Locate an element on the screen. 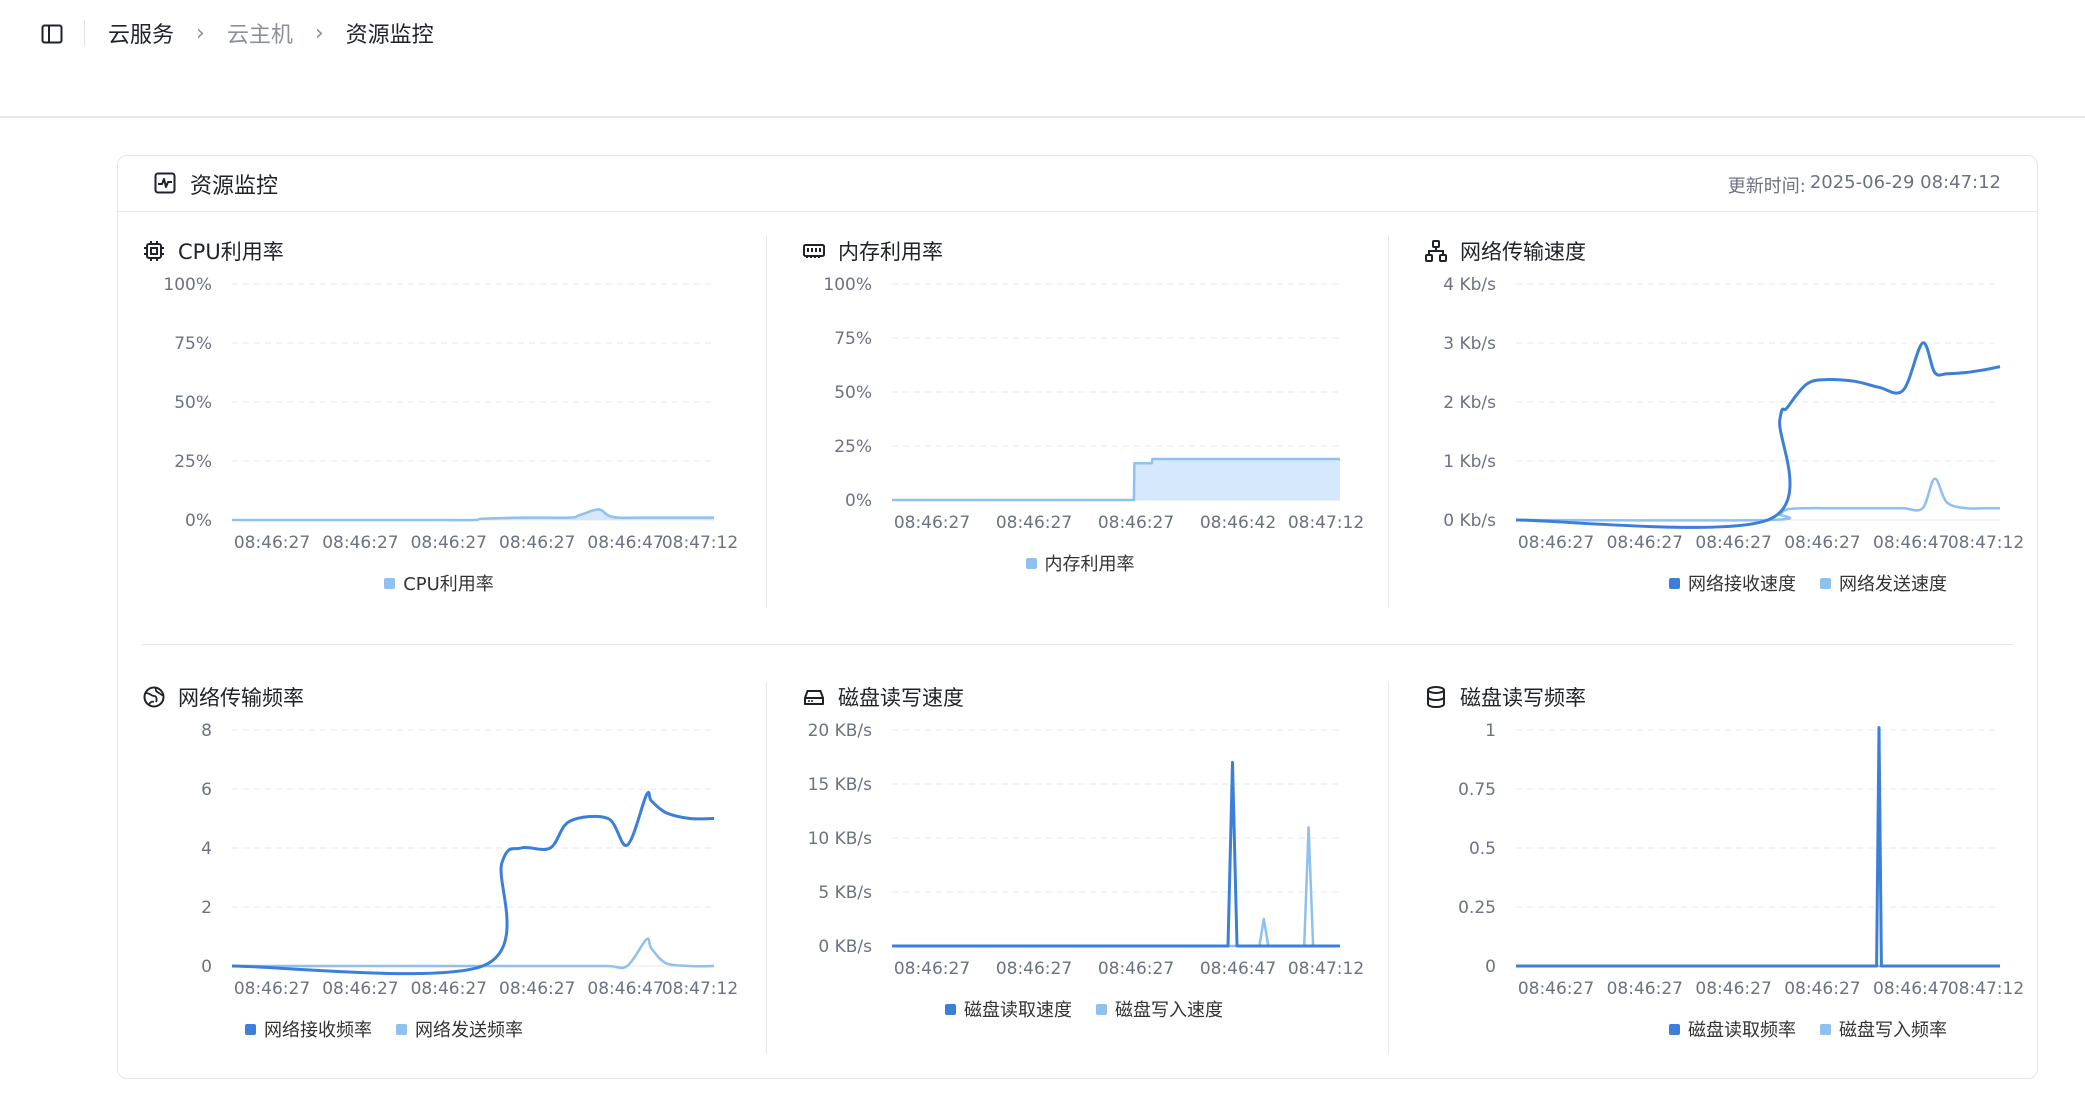  legend-label: 网络接收频率 is located at coordinates (318, 1030).